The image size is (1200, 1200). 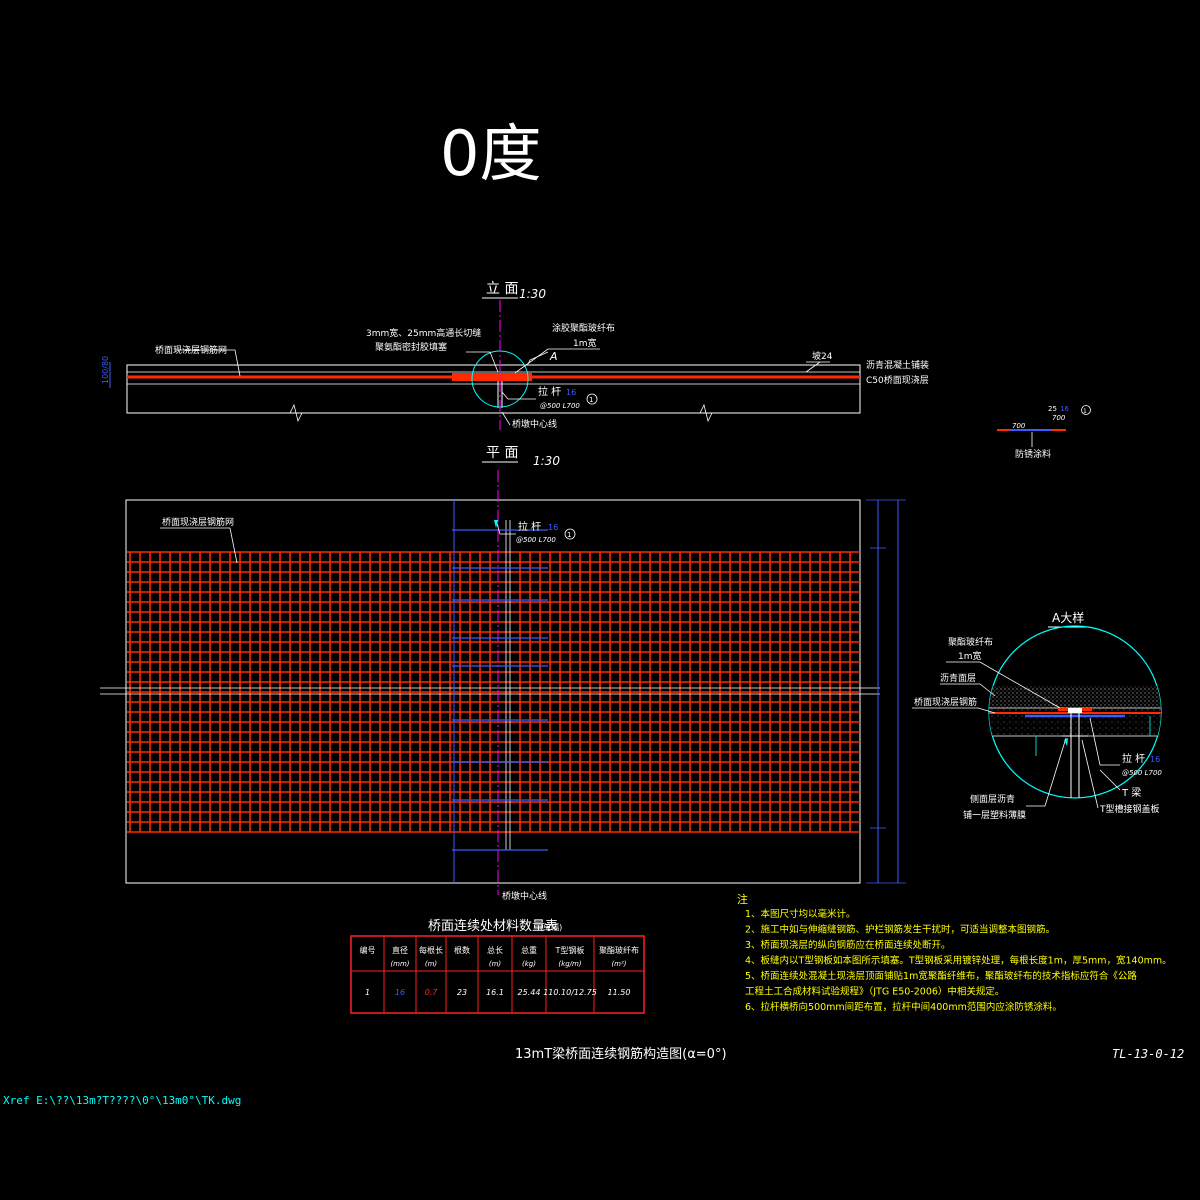 What do you see at coordinates (524, 896) in the screenshot?
I see `plan-pier-label: 桥墩中心线` at bounding box center [524, 896].